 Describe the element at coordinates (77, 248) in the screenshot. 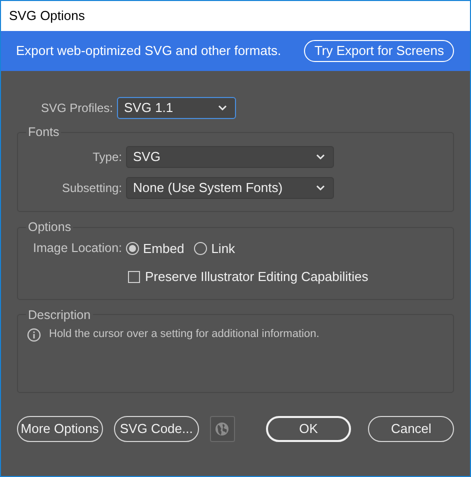

I see `field-label: Image Location:` at that location.